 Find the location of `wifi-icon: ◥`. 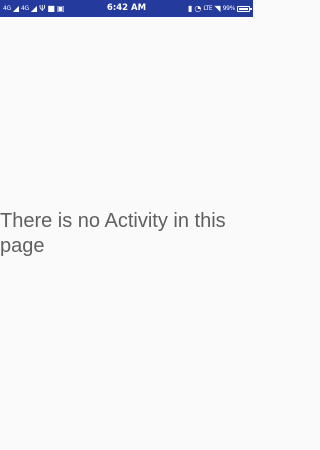

wifi-icon: ◥ is located at coordinates (217, 8).